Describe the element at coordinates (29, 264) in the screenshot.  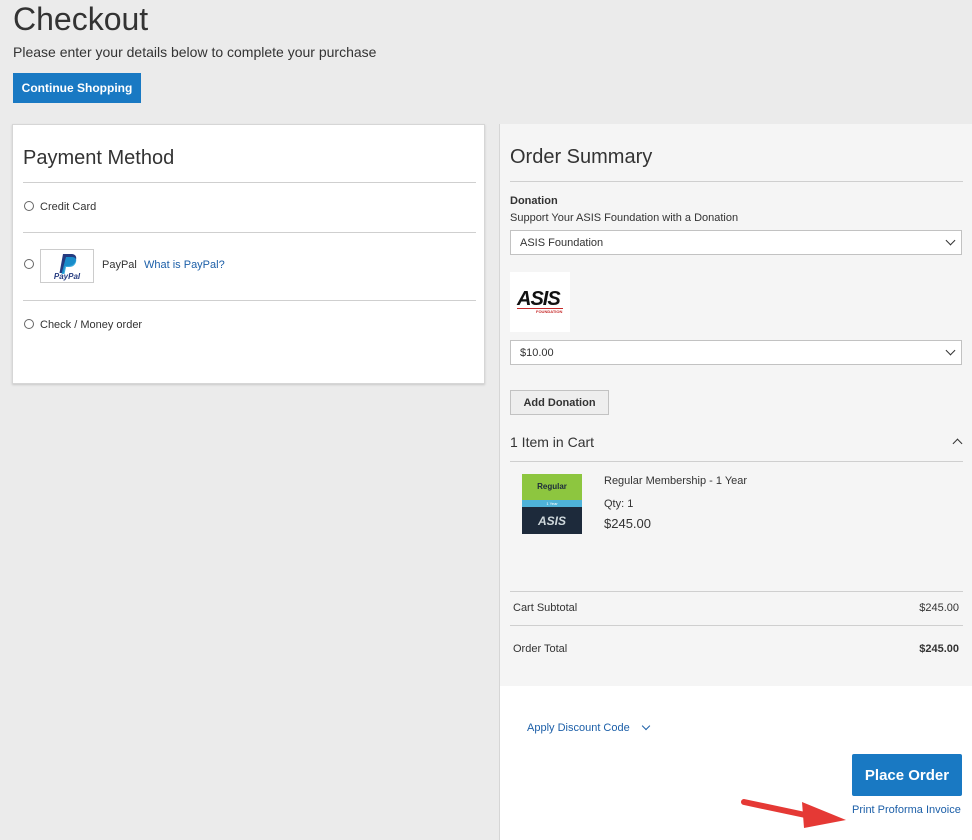
I see `paypal-radio` at that location.